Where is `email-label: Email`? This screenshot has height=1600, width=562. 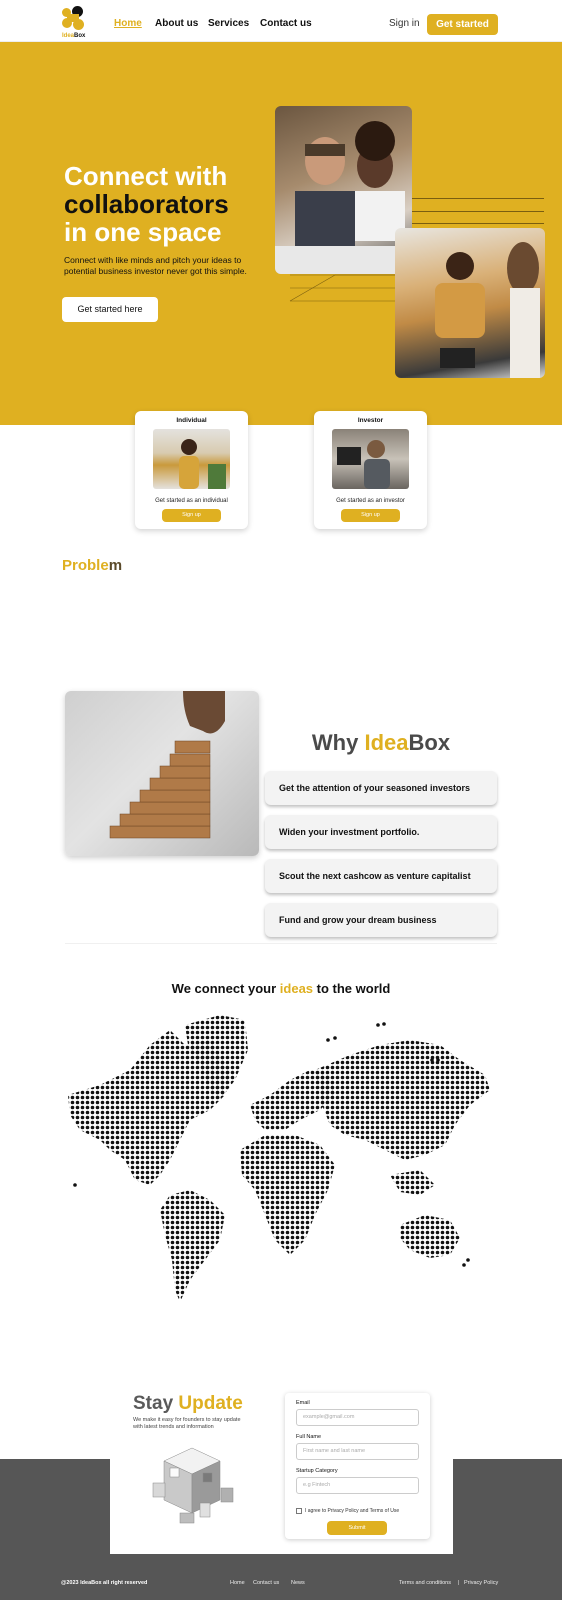
email-label: Email is located at coordinates (303, 1403).